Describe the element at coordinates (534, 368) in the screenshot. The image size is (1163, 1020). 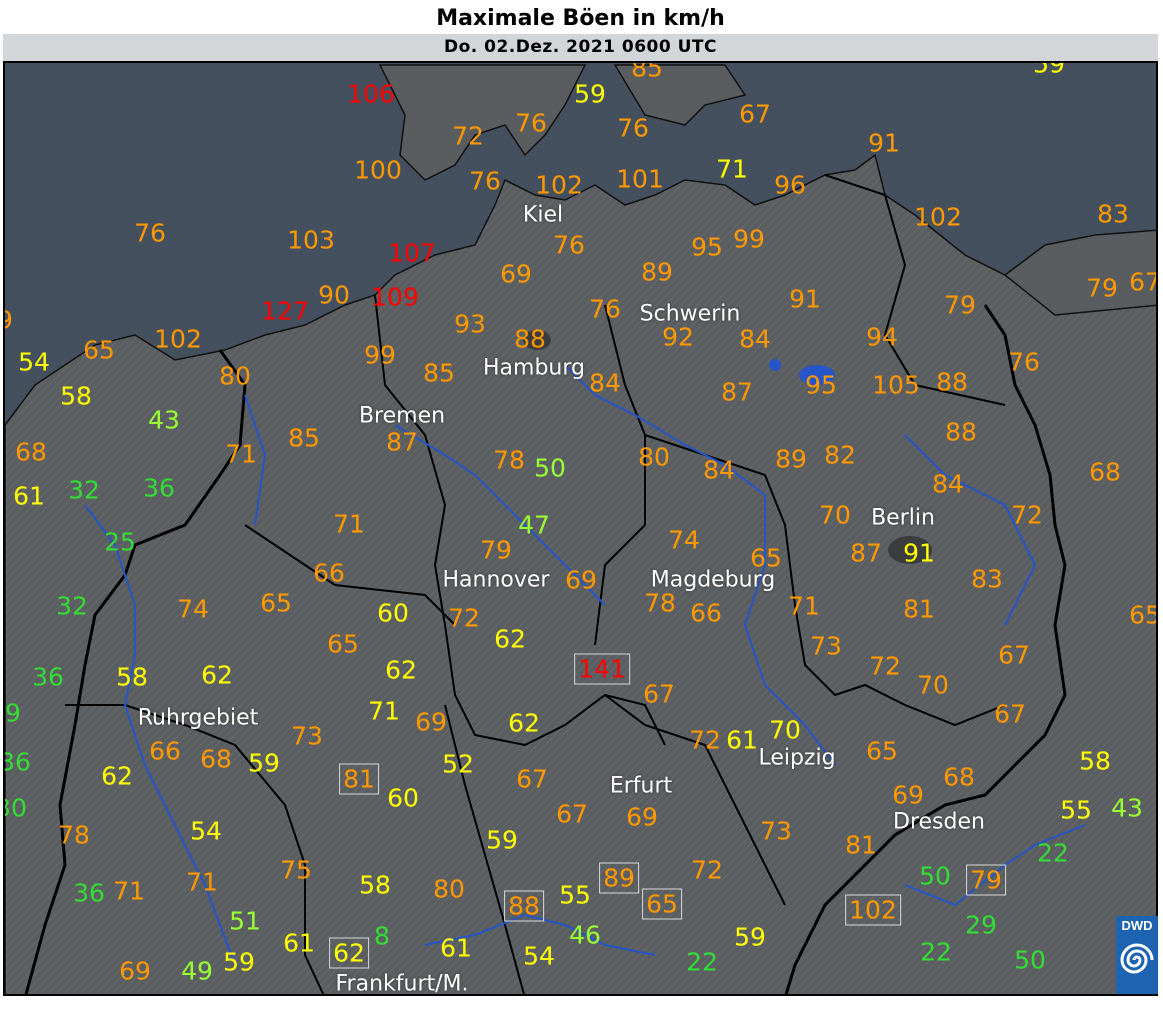
I see `city-label: Hamburg` at that location.